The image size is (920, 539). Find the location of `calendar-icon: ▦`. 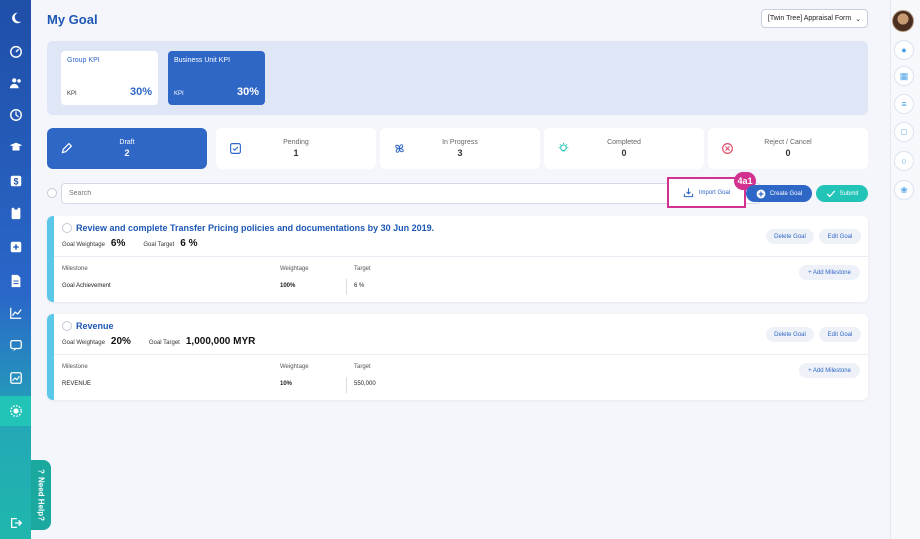

calendar-icon: ▦ is located at coordinates (904, 76).